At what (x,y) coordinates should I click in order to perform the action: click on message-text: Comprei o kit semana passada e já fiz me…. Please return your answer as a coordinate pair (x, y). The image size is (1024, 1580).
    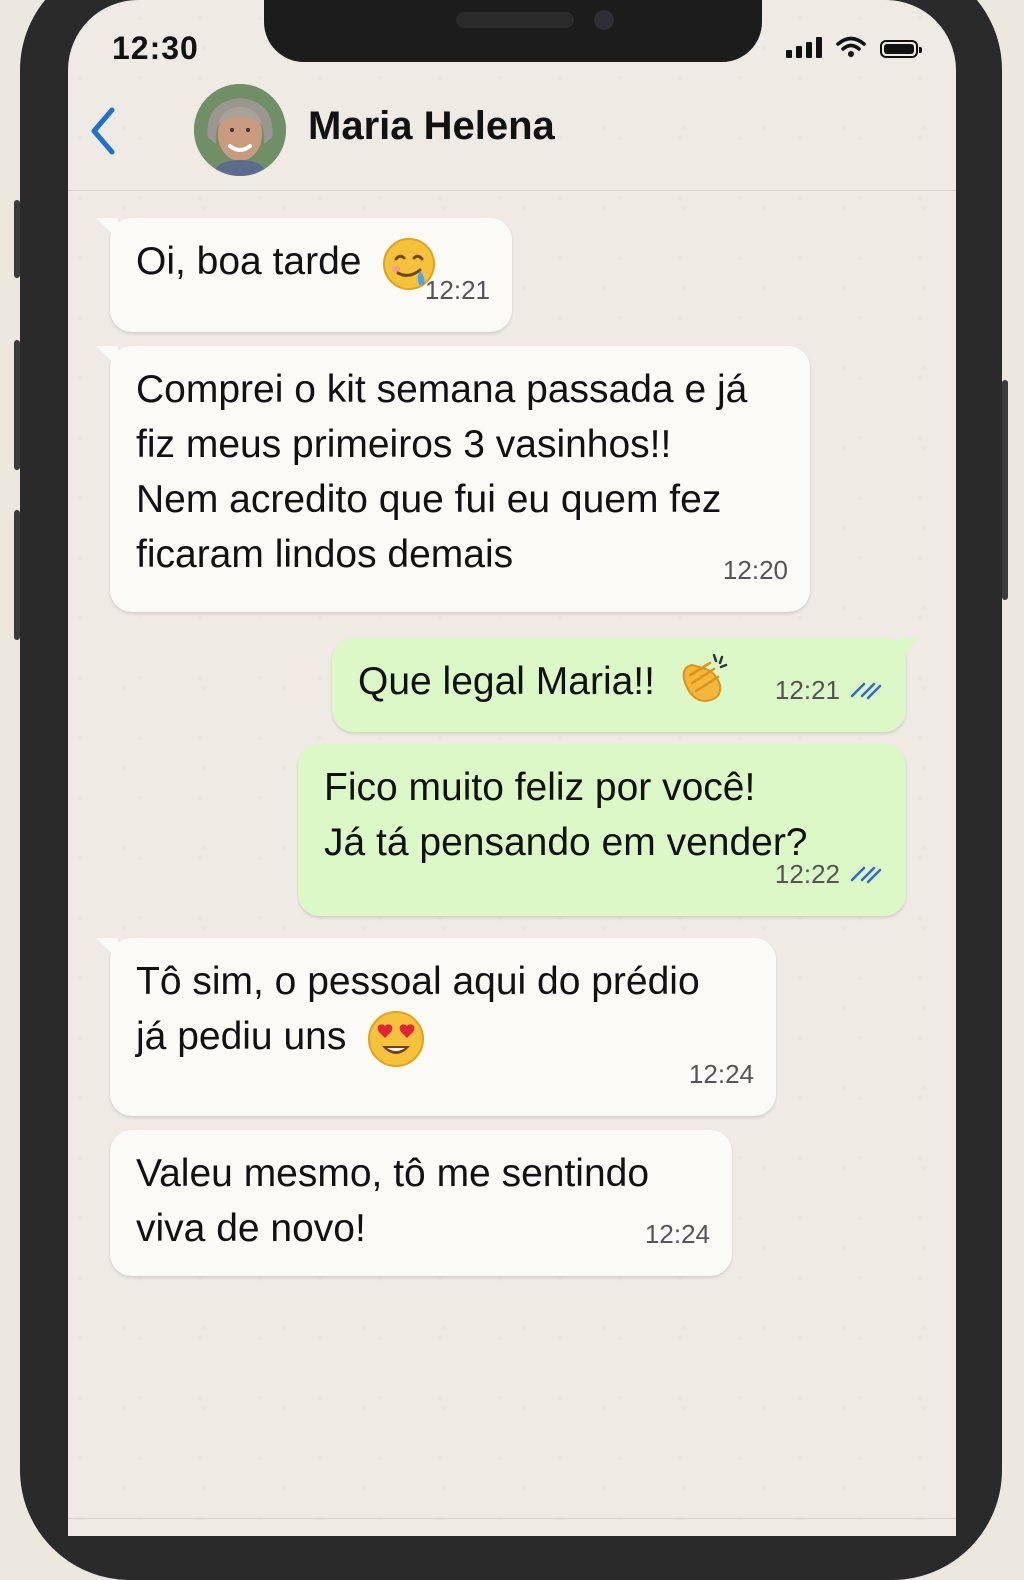
    Looking at the image, I should click on (442, 472).